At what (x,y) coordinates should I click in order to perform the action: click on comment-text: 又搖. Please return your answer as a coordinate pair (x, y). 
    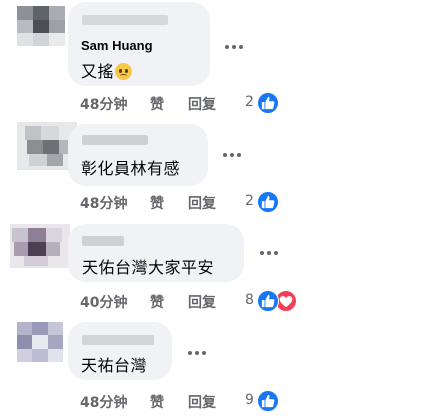
    Looking at the image, I should click on (107, 70).